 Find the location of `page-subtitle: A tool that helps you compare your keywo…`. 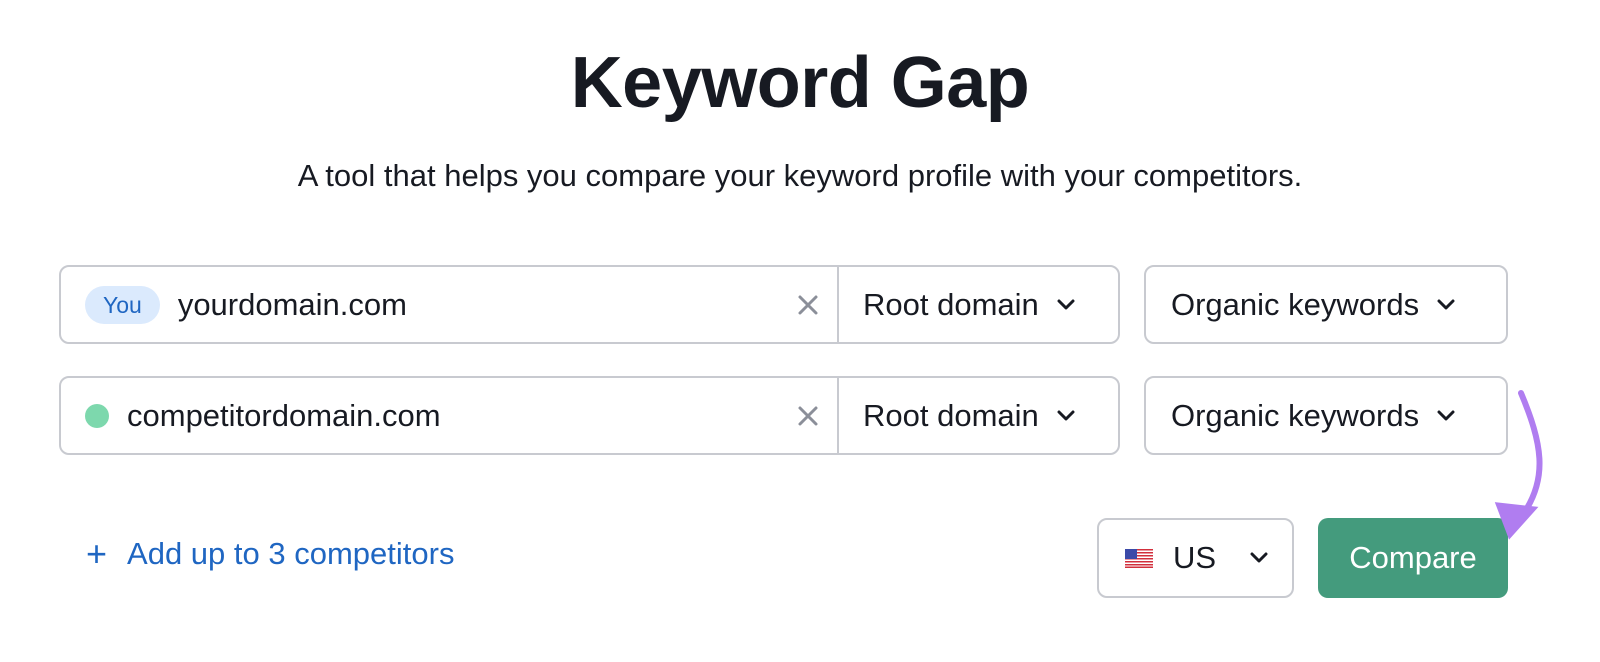

page-subtitle: A tool that helps you compare your keywo… is located at coordinates (800, 175).